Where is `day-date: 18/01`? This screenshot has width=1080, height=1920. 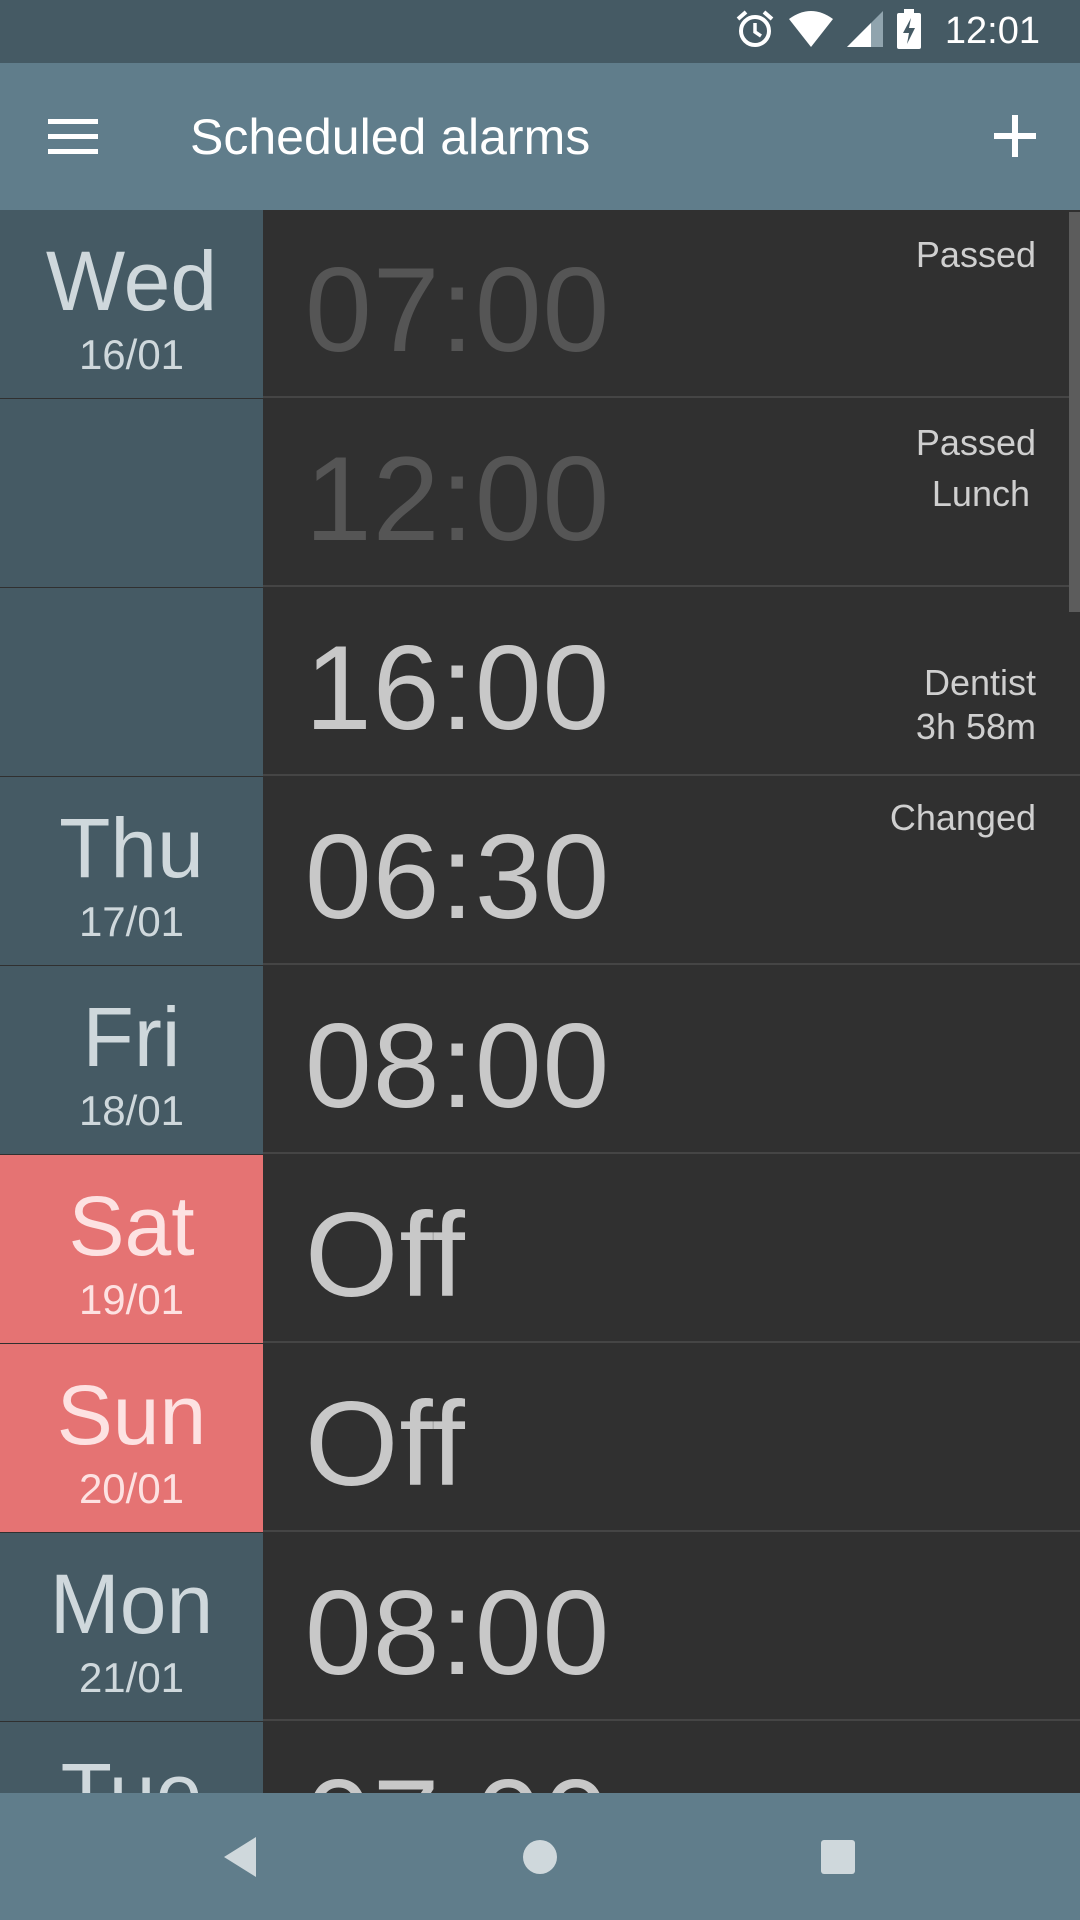 day-date: 18/01 is located at coordinates (131, 1110).